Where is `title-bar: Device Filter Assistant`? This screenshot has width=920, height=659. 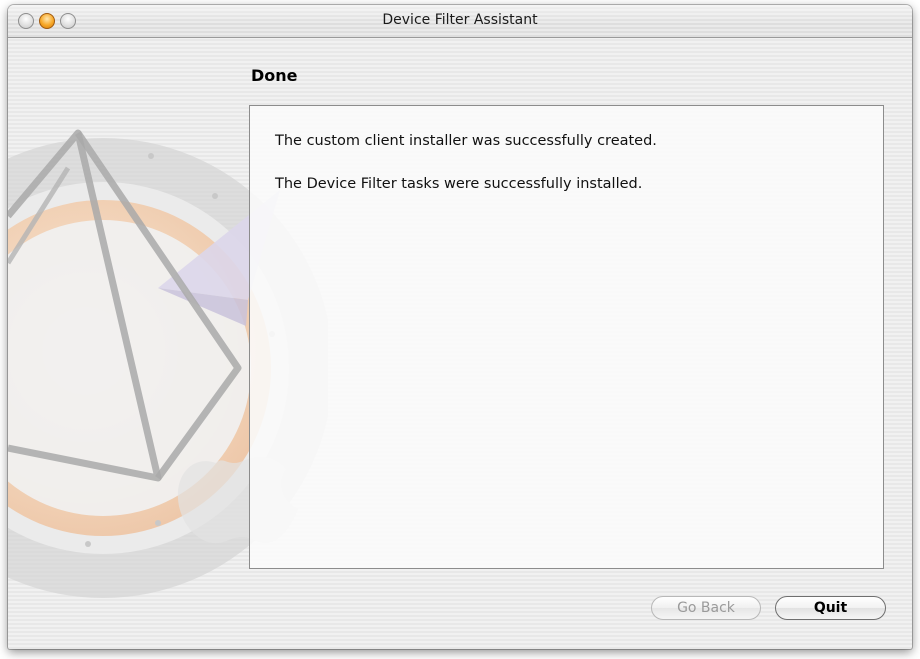 title-bar: Device Filter Assistant is located at coordinates (460, 21).